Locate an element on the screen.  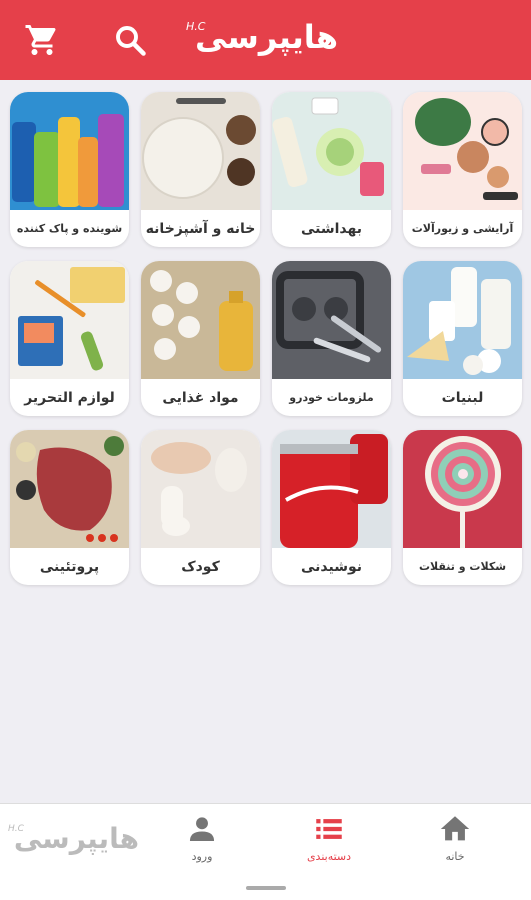
list-icon is located at coordinates (329, 829).